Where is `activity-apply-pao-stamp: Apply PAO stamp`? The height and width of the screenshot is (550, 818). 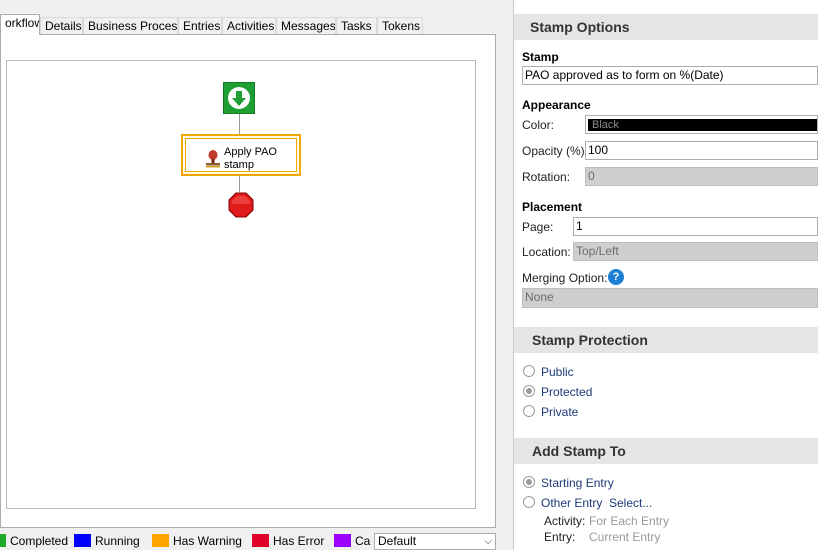
activity-apply-pao-stamp: Apply PAO stamp is located at coordinates (241, 155).